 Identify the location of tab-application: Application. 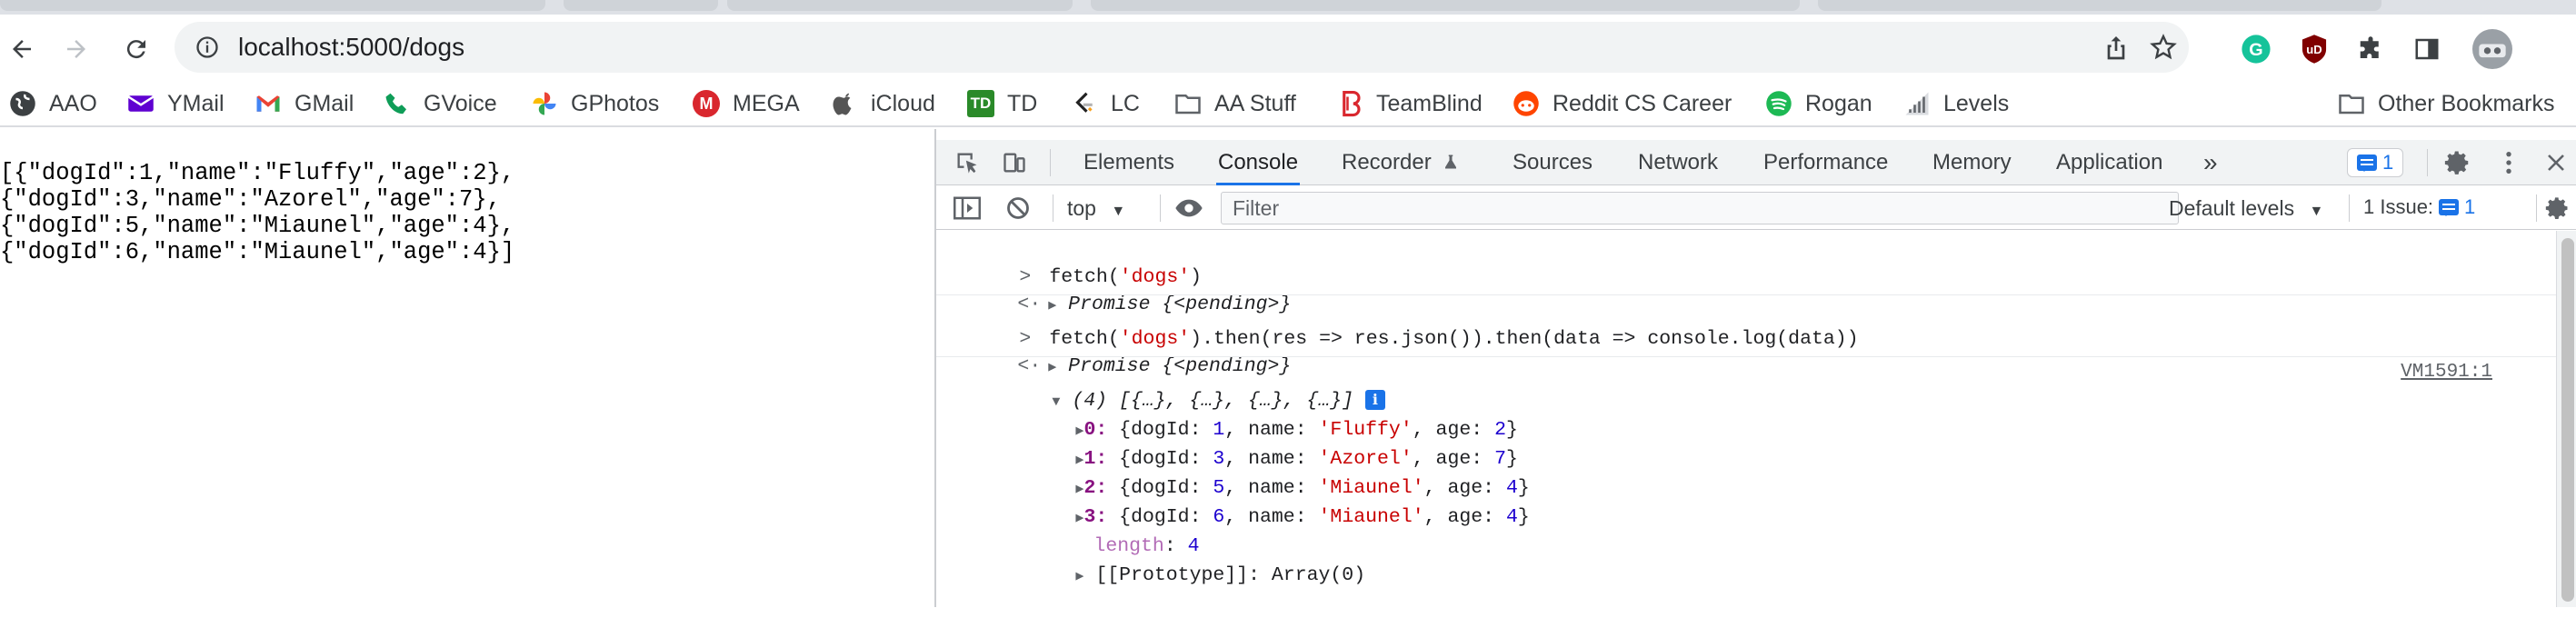
(2109, 162).